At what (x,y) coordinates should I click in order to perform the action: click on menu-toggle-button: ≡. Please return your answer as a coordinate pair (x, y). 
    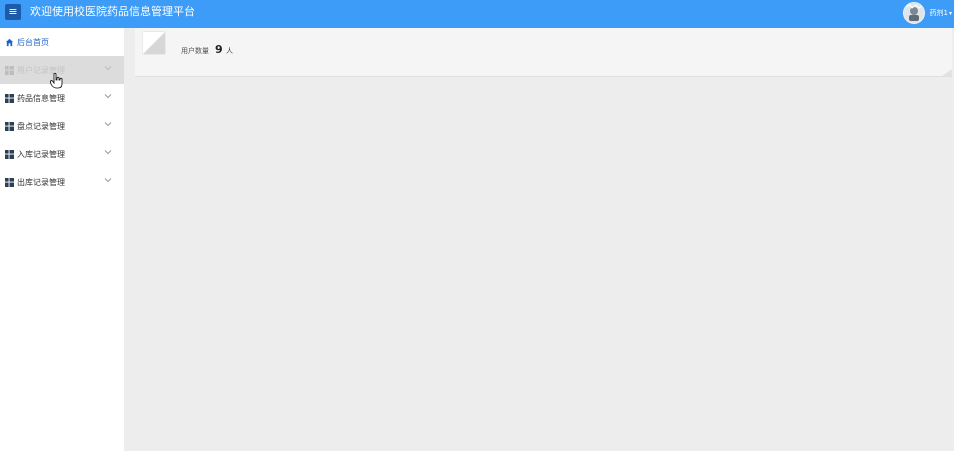
    Looking at the image, I should click on (13, 12).